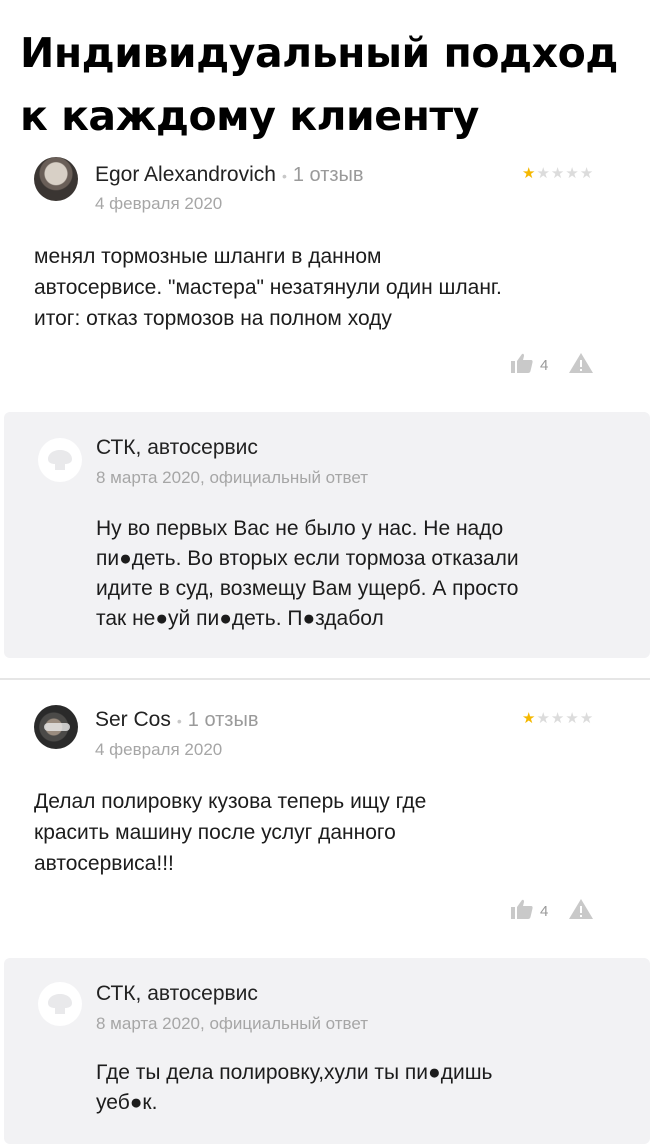 This screenshot has height=1144, width=650. I want to click on avatar-goggles, so click(57, 727).